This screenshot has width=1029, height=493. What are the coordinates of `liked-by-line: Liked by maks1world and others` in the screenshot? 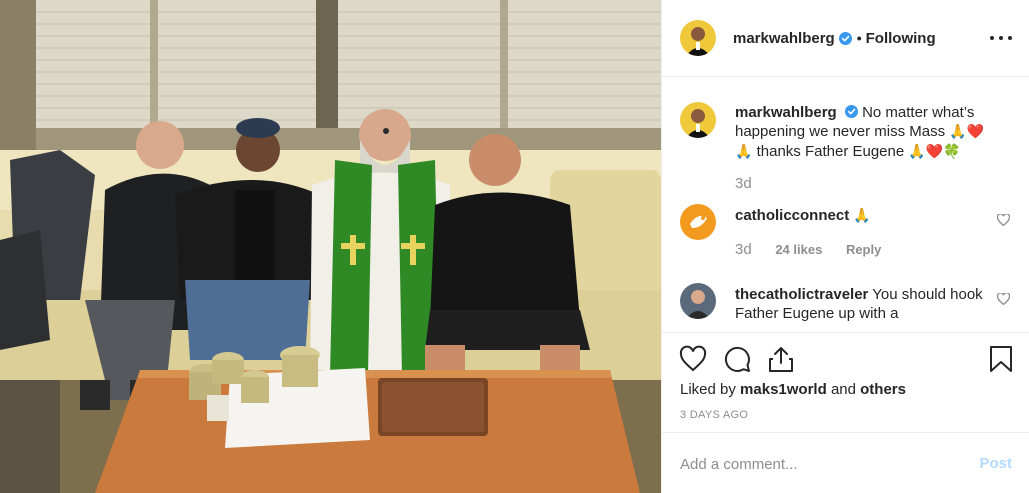 It's located at (793, 389).